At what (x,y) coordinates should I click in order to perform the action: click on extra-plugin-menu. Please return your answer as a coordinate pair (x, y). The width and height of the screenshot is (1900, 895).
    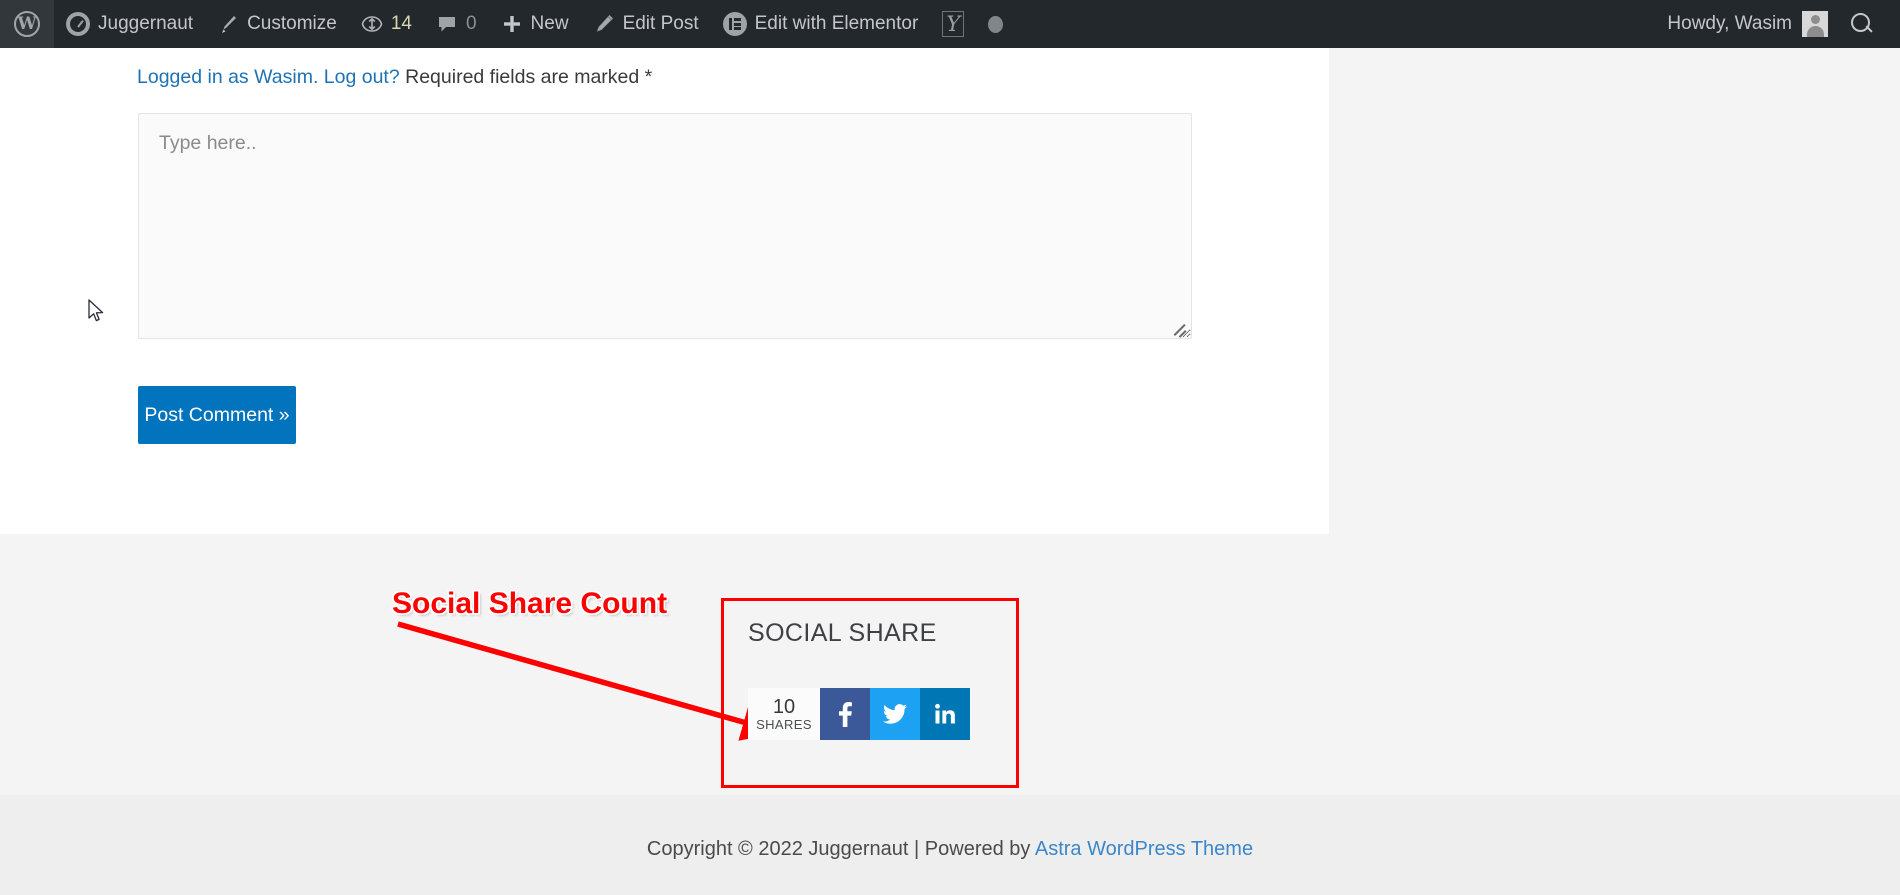
    Looking at the image, I should click on (995, 24).